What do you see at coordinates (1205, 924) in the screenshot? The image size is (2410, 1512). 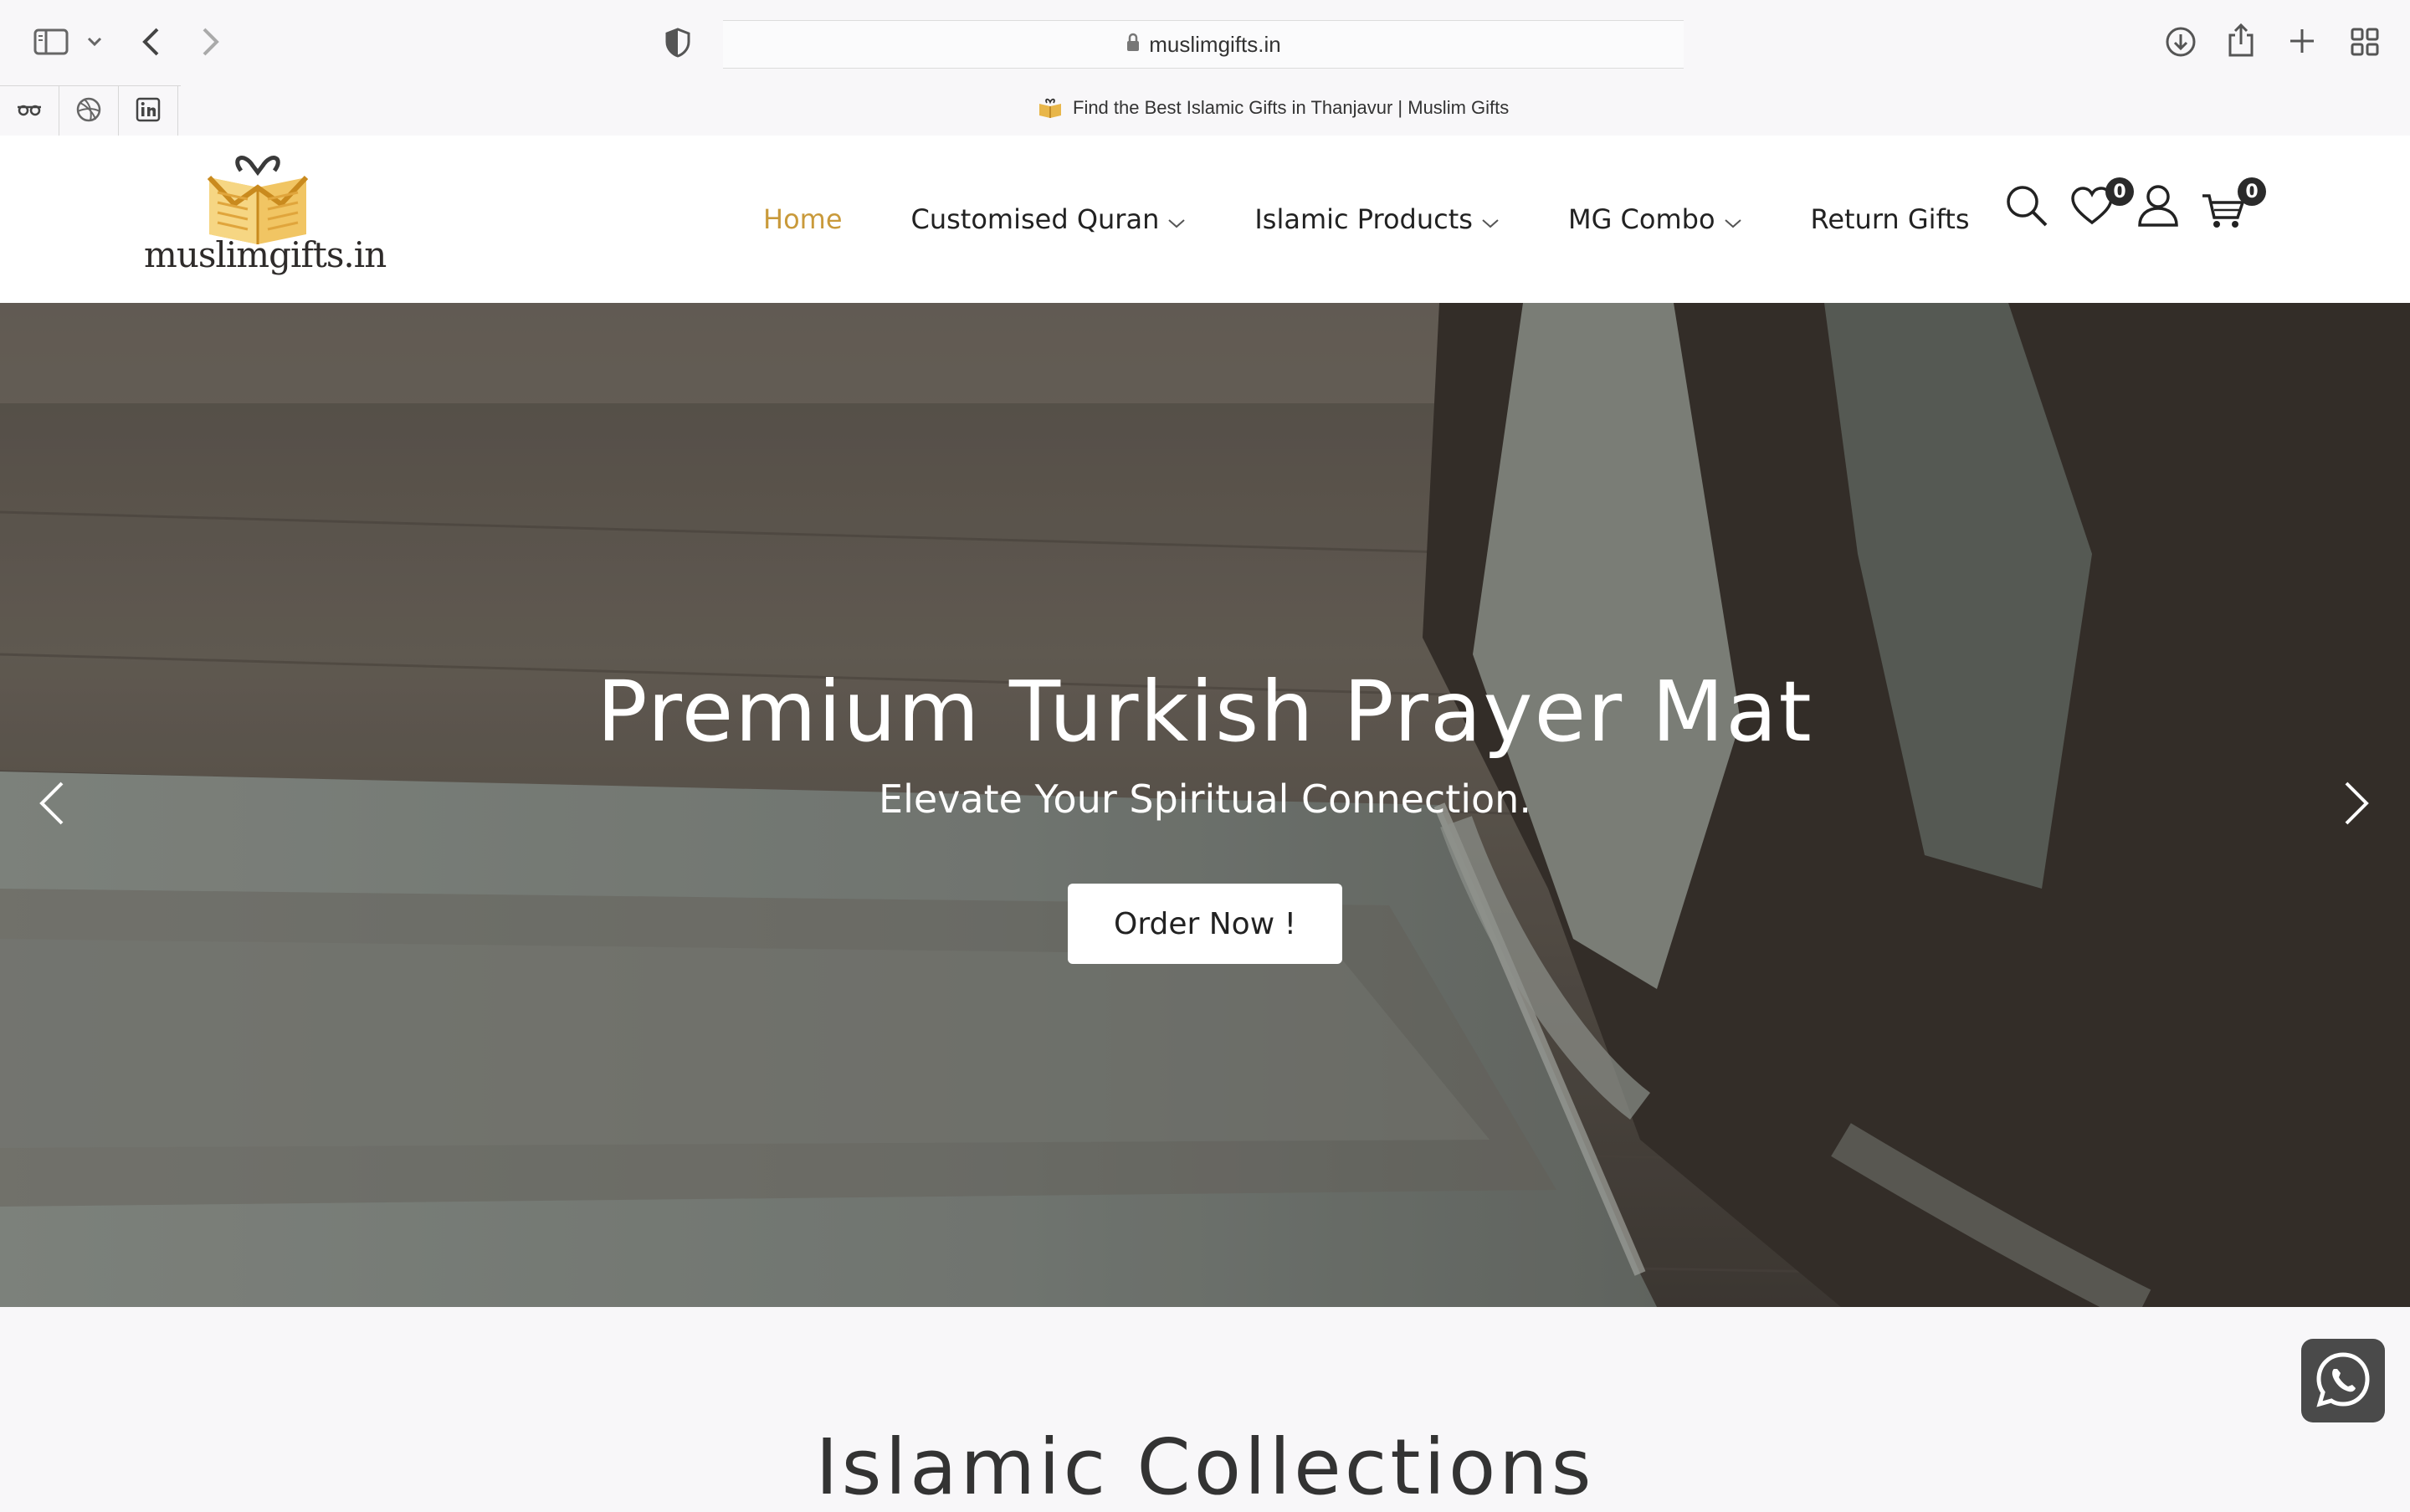 I see `order-now-button: Order Now !` at bounding box center [1205, 924].